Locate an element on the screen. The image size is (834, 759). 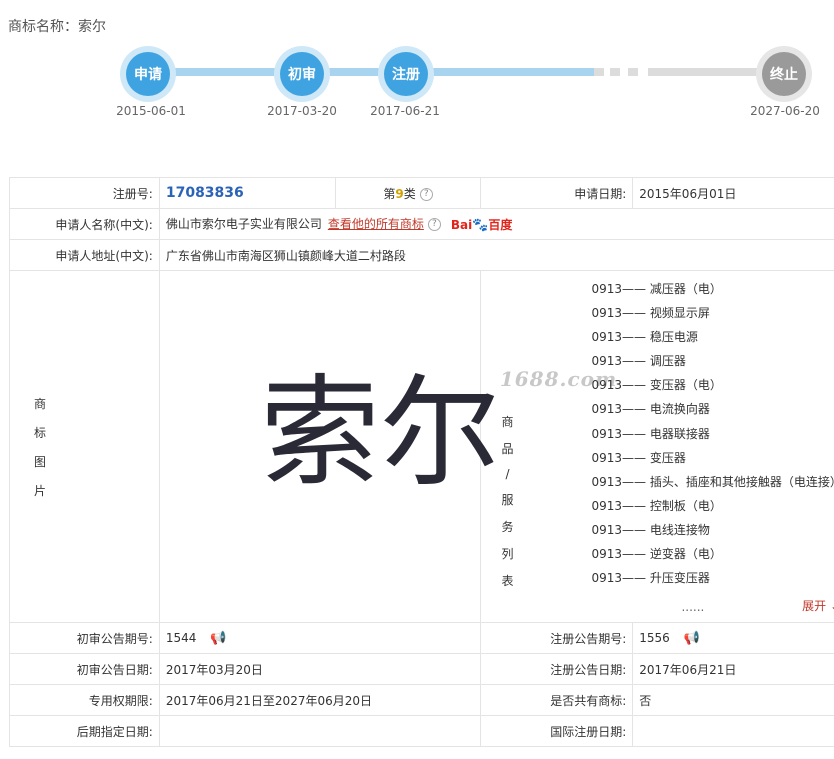
page-title: 商标名称：索尔 is located at coordinates (57, 26).